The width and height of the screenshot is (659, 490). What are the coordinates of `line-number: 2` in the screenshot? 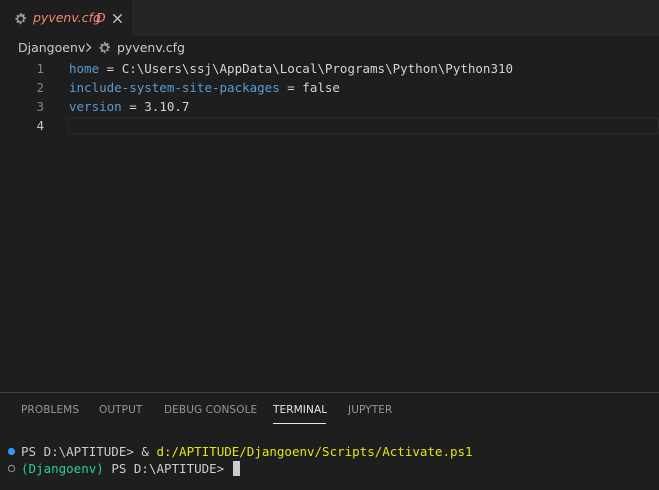 It's located at (40, 87).